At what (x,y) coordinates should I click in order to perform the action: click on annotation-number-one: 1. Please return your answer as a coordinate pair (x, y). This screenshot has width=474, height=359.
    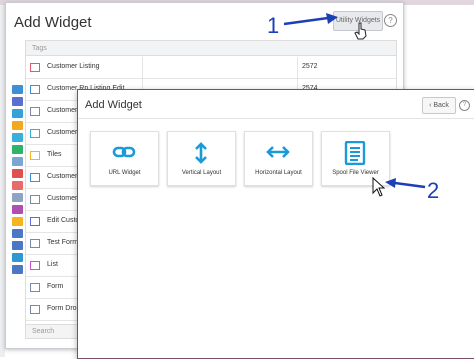
    Looking at the image, I should click on (273, 25).